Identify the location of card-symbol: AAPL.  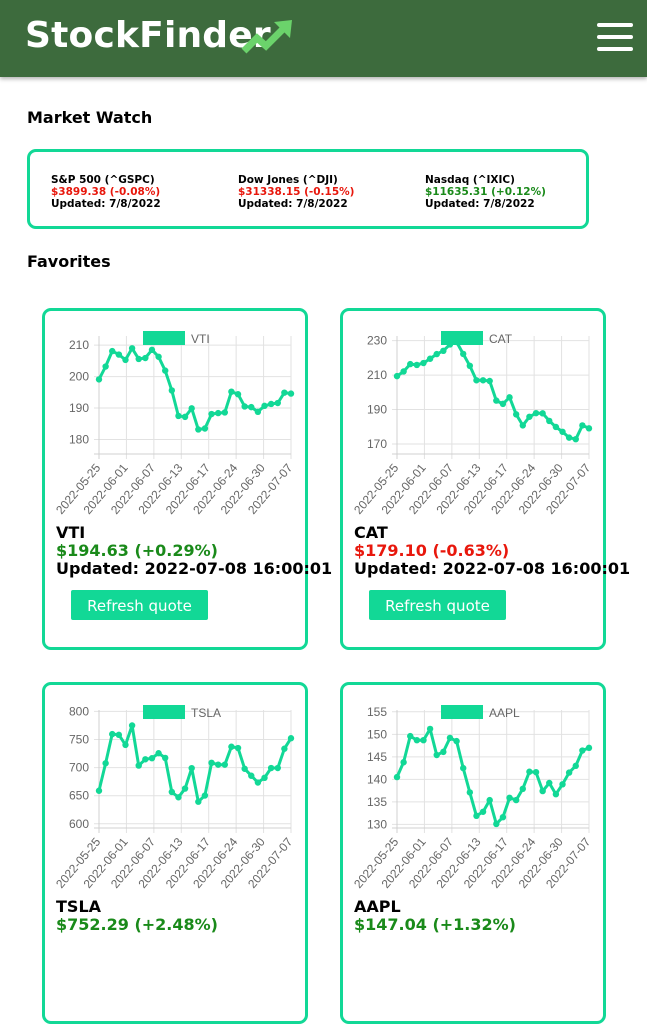
(377, 906).